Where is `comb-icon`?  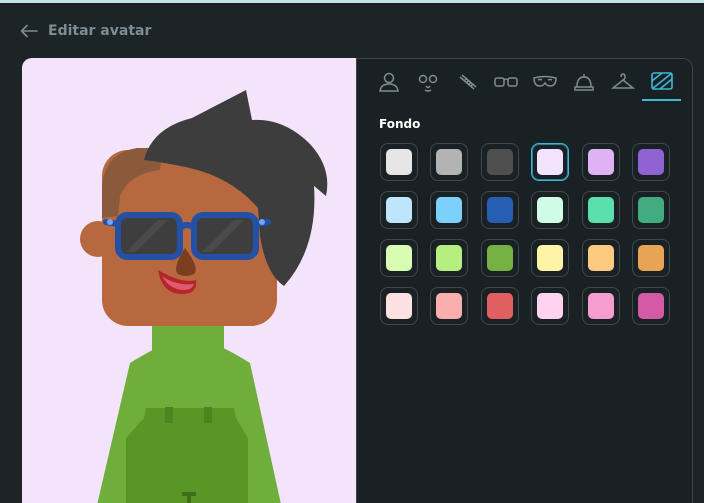
comb-icon is located at coordinates (467, 82).